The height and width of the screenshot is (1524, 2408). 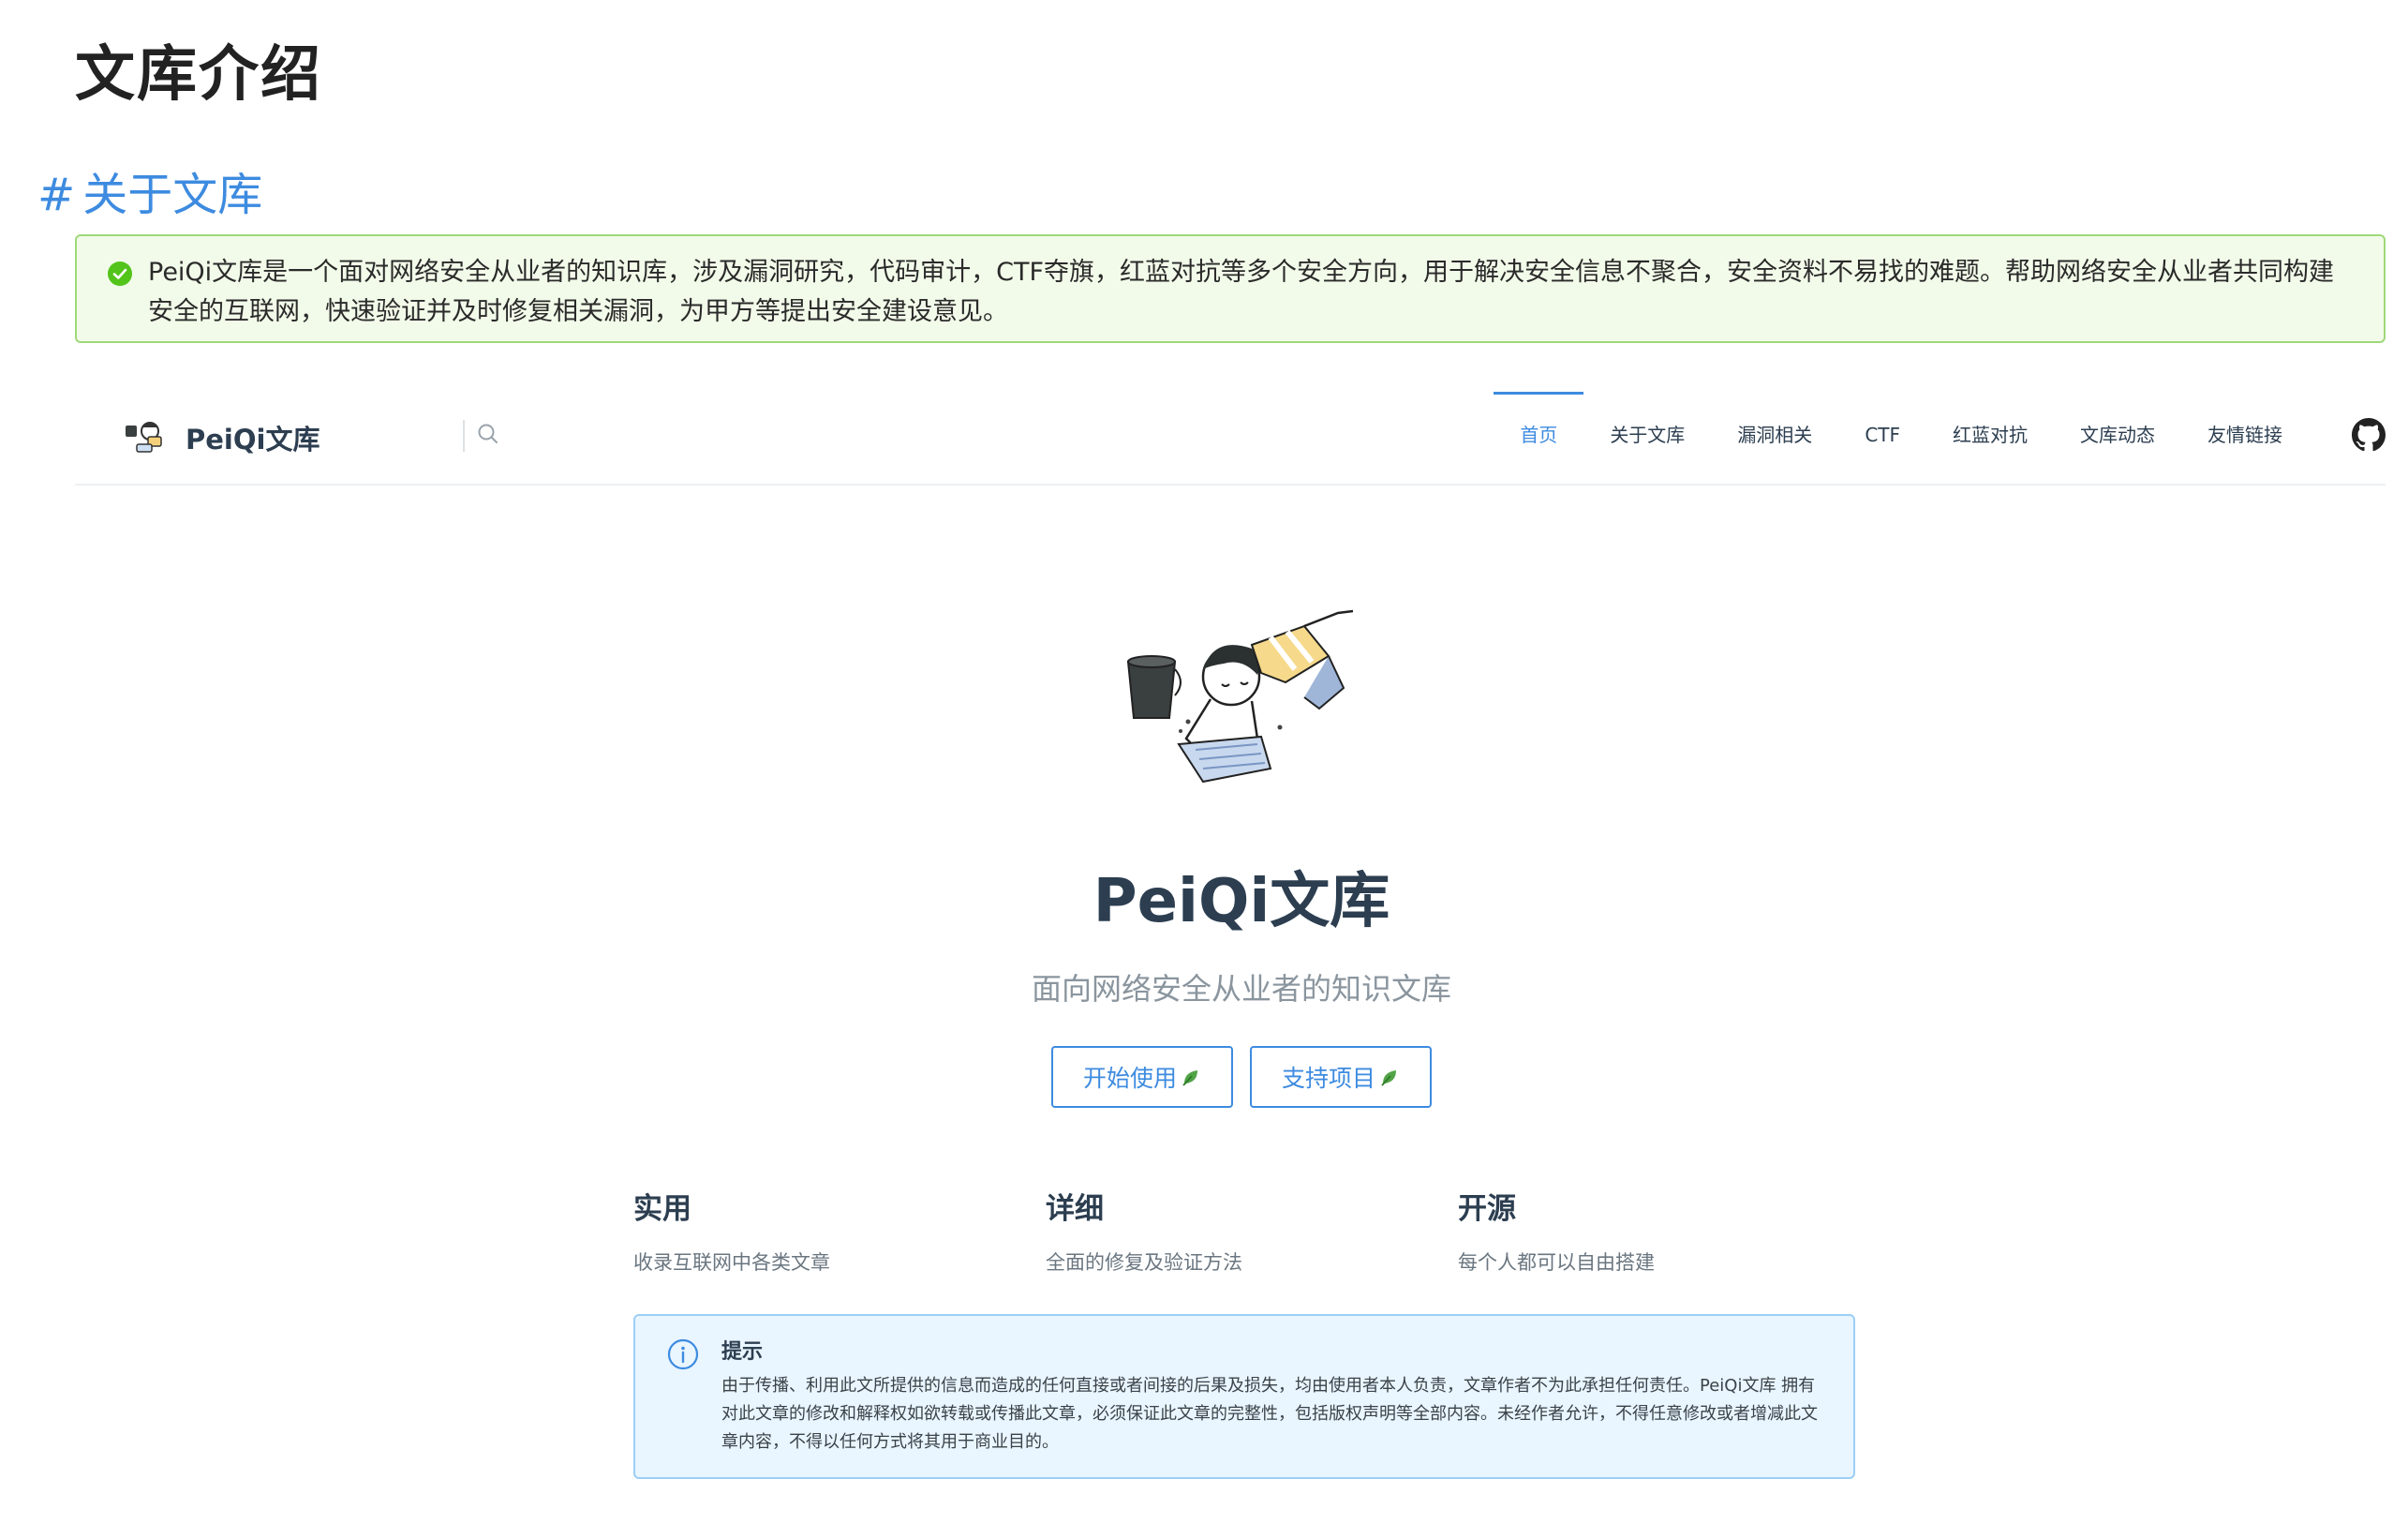 I want to click on section-heading-text: 关于文库, so click(x=172, y=195).